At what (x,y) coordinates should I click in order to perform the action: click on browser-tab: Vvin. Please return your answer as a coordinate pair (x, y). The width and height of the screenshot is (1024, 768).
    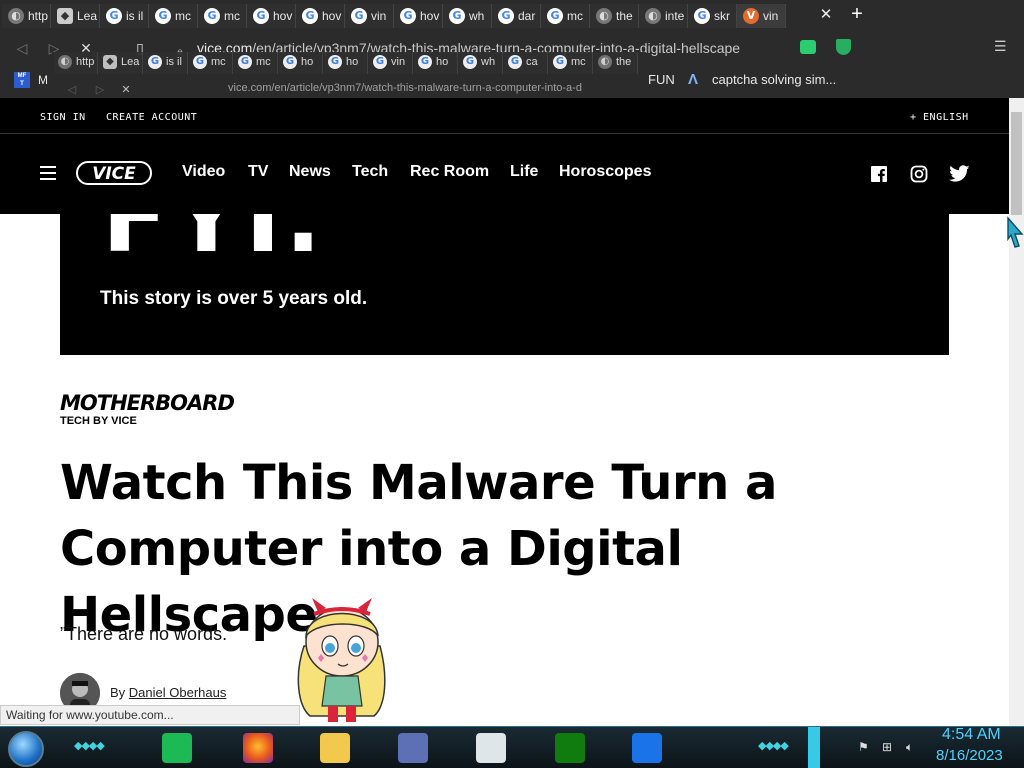
    Looking at the image, I should click on (761, 16).